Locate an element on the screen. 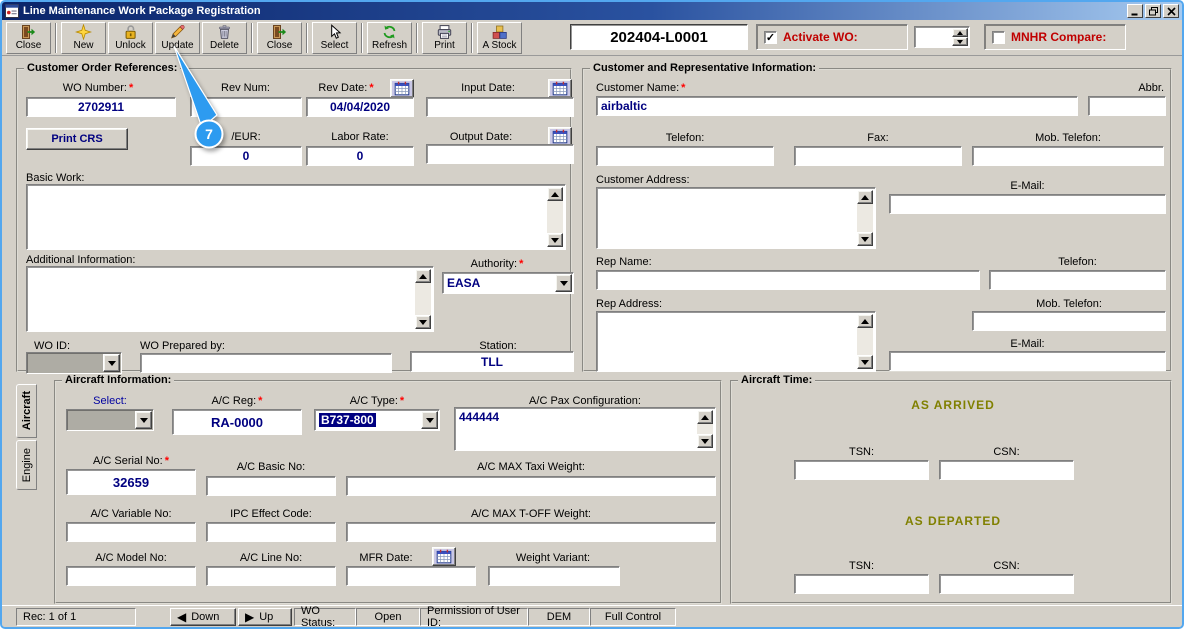 The height and width of the screenshot is (629, 1184). tab-aircraft: Aircraft is located at coordinates (26, 411).